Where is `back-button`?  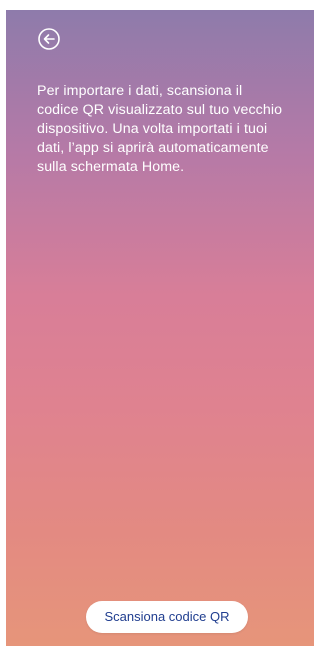 back-button is located at coordinates (49, 39).